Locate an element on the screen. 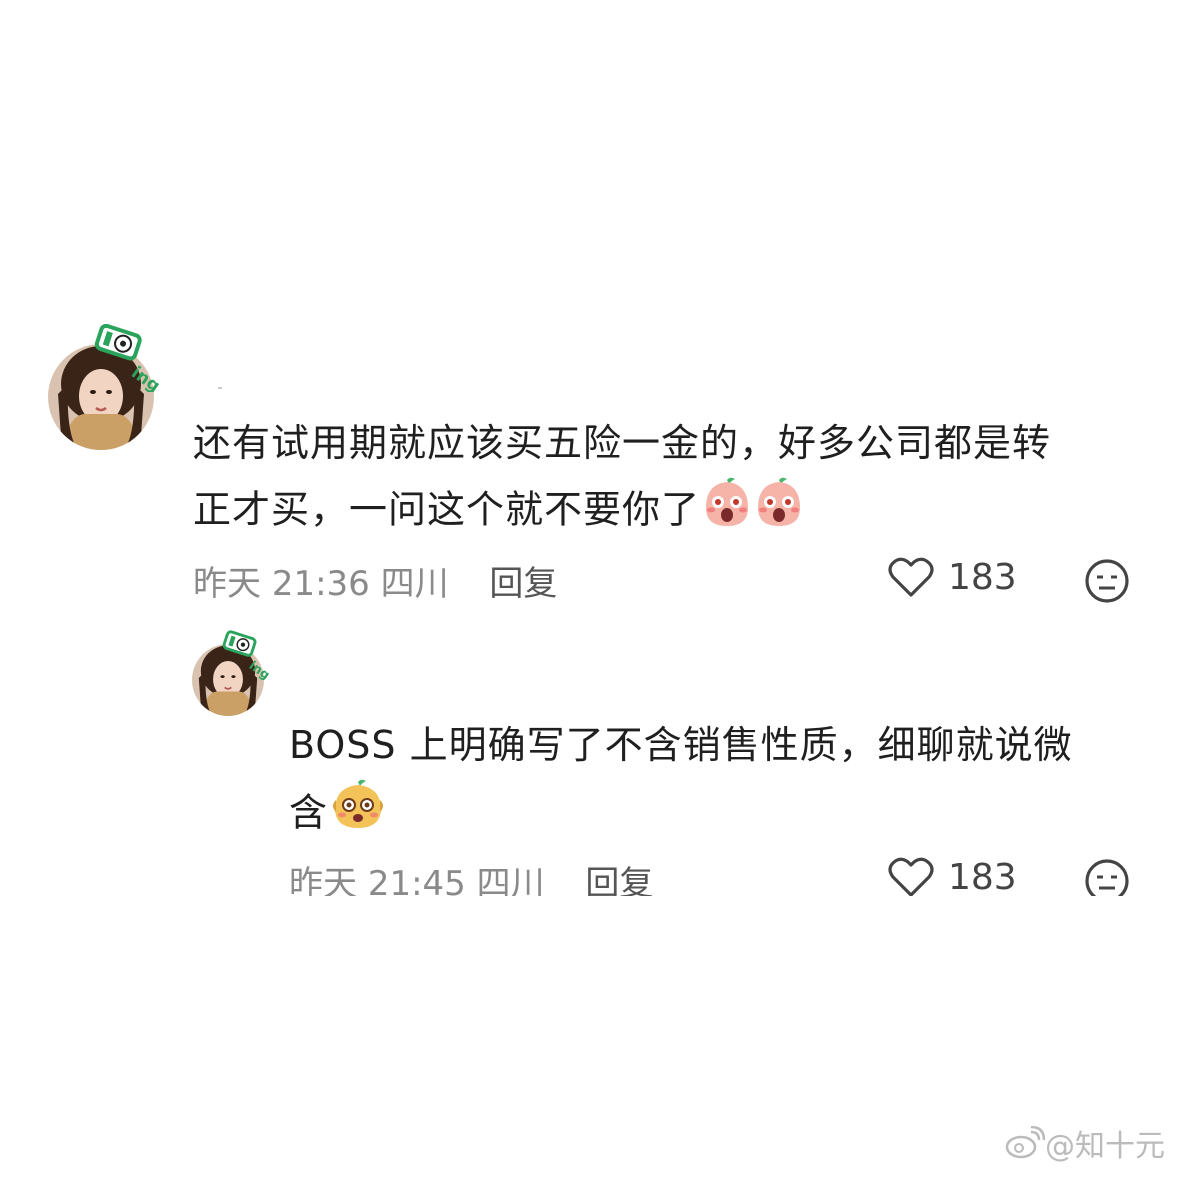 The width and height of the screenshot is (1179, 1179). watermark: @知十元 is located at coordinates (1085, 1143).